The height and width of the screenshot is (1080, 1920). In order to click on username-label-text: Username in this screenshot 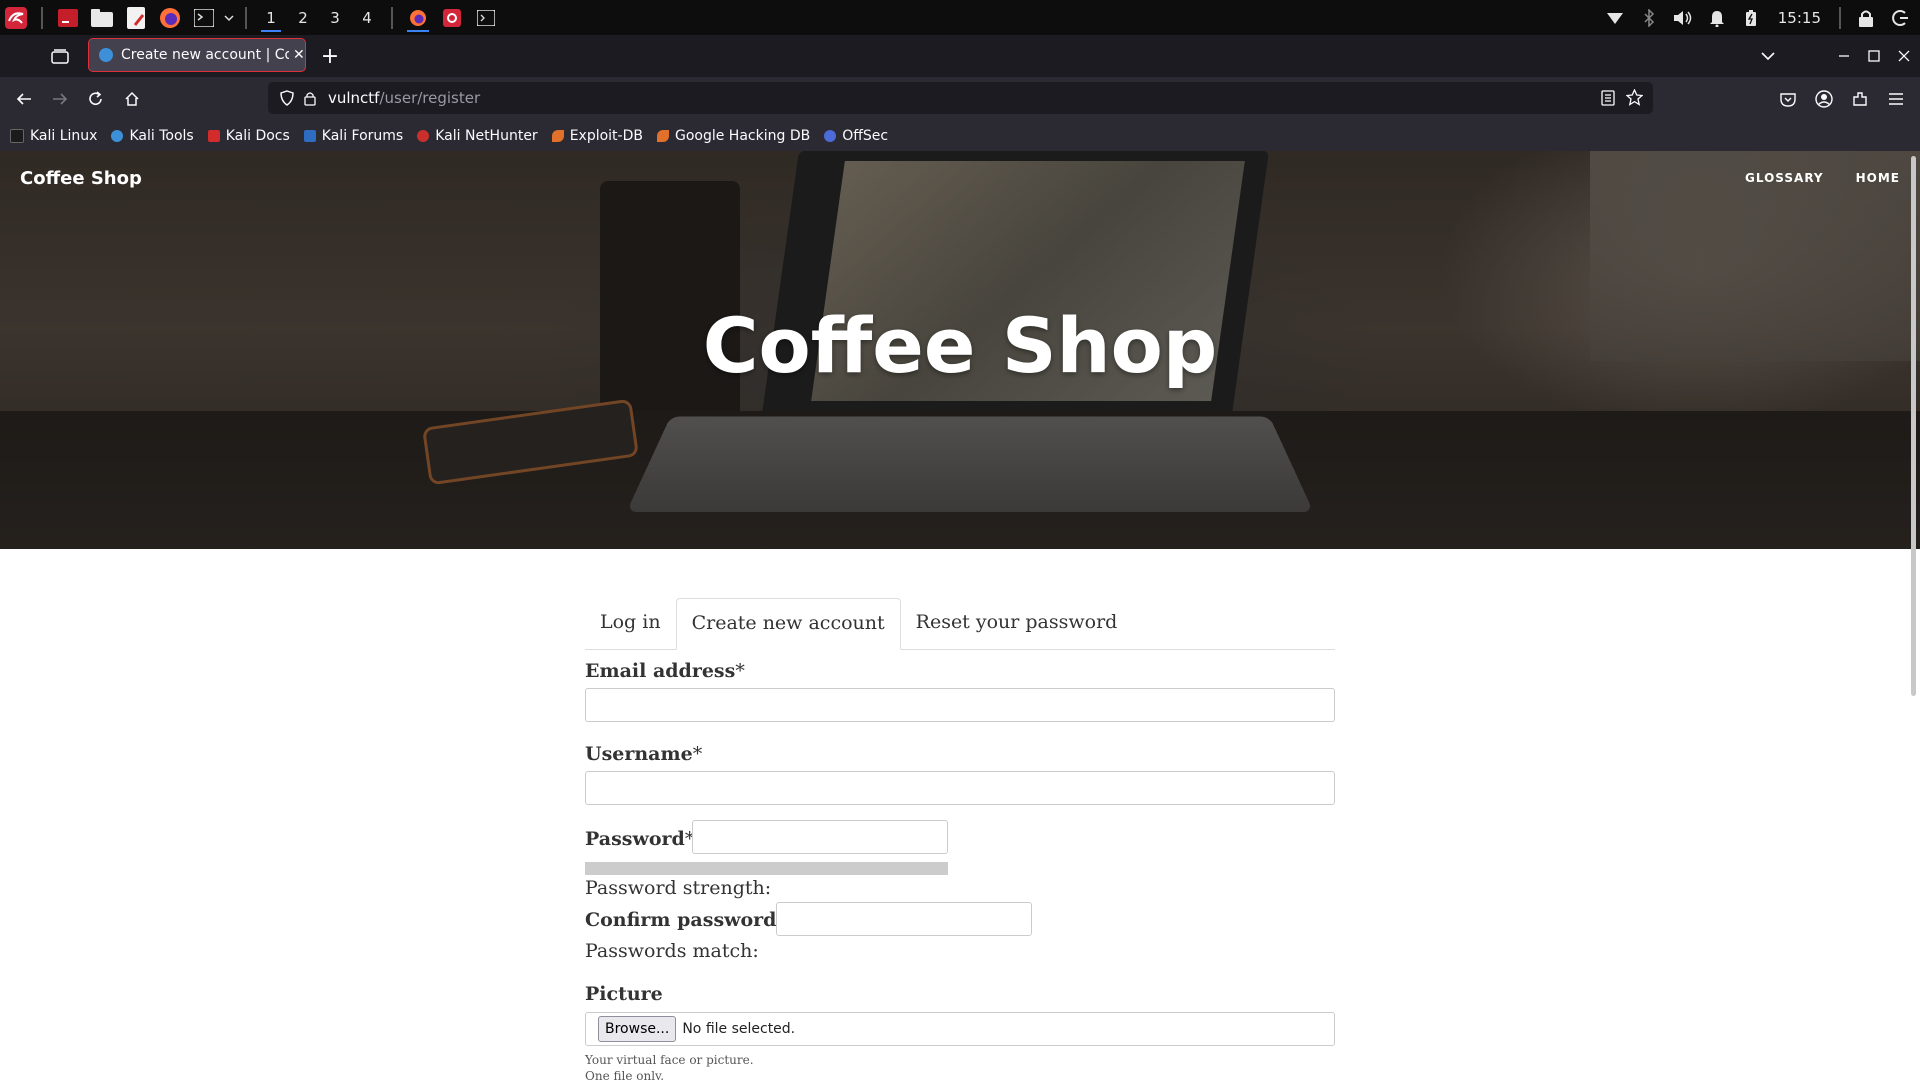, I will do `click(639, 754)`.